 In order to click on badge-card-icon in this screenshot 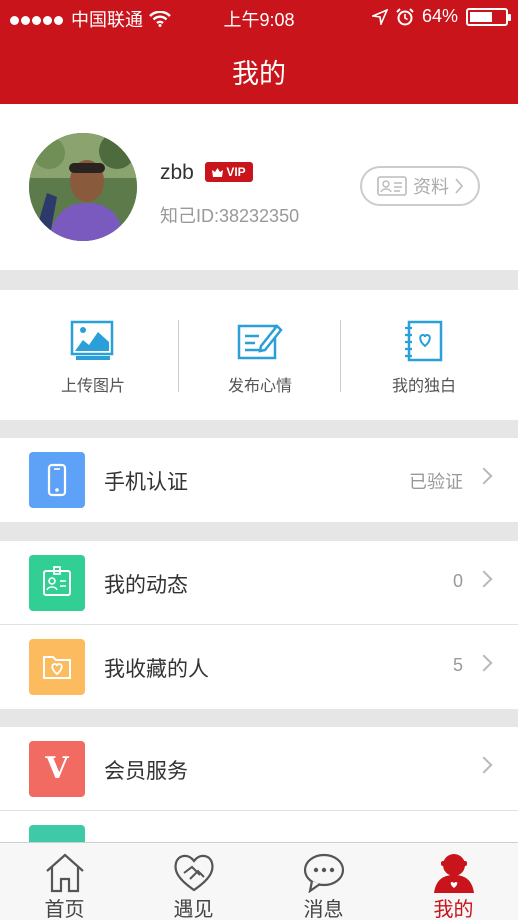, I will do `click(57, 583)`.